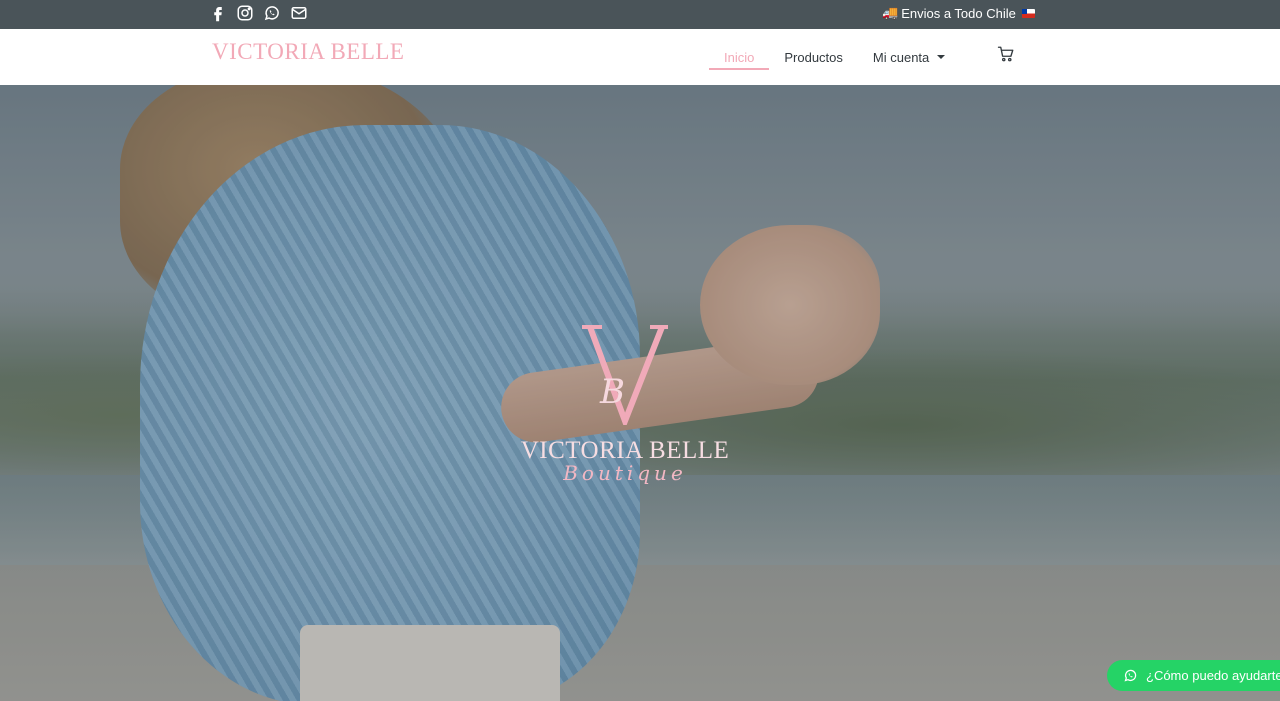 This screenshot has width=1280, height=701. I want to click on facebook-icon, so click(218, 13).